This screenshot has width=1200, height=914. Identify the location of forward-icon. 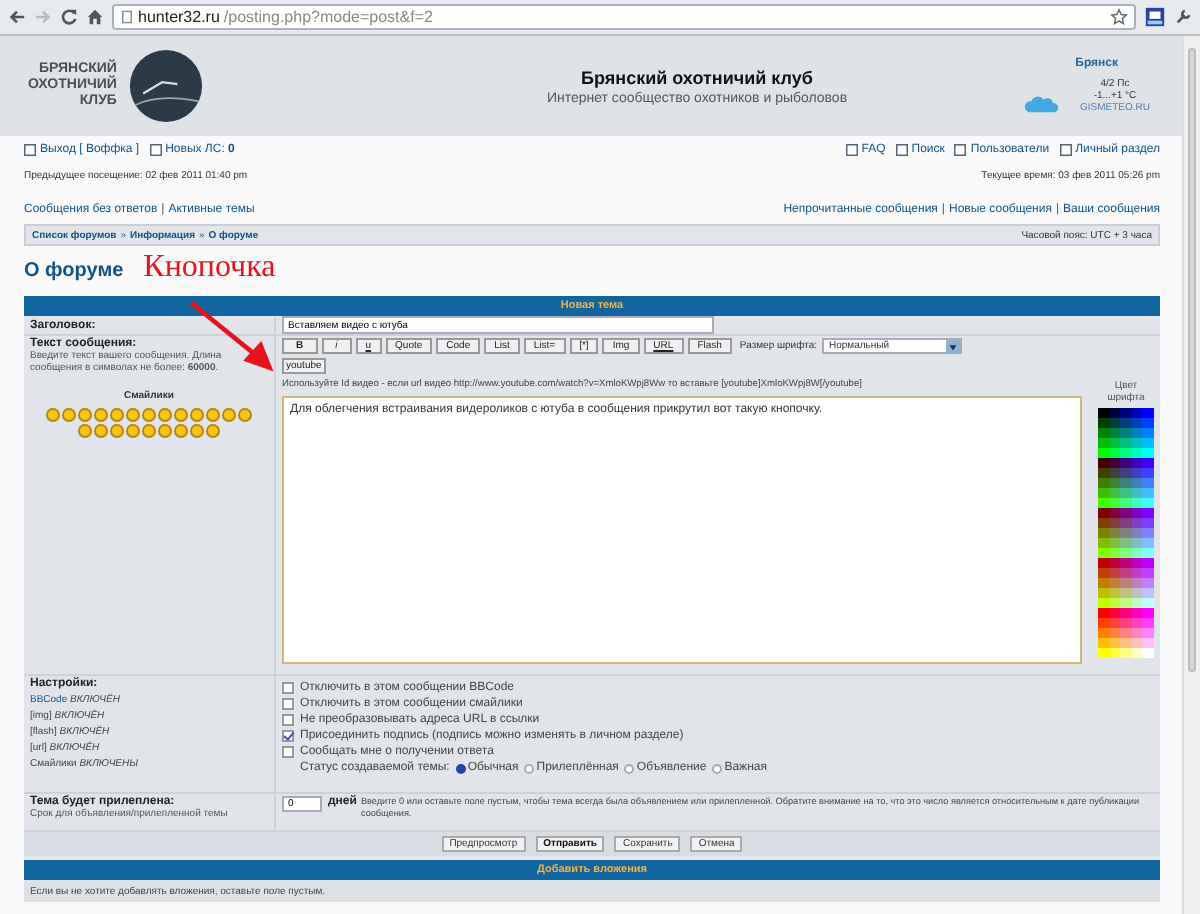
(43, 17).